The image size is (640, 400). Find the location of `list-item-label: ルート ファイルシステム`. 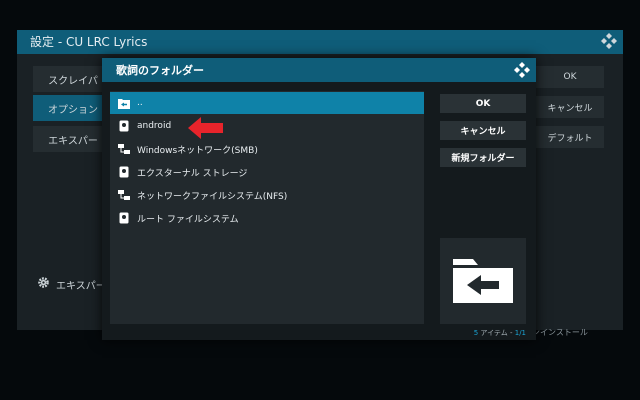

list-item-label: ルート ファイルシステム is located at coordinates (188, 219).